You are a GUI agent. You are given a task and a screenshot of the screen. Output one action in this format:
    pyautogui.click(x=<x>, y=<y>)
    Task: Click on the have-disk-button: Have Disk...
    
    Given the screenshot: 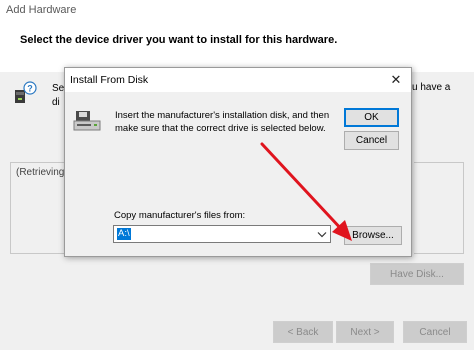 What is the action you would take?
    pyautogui.click(x=417, y=274)
    